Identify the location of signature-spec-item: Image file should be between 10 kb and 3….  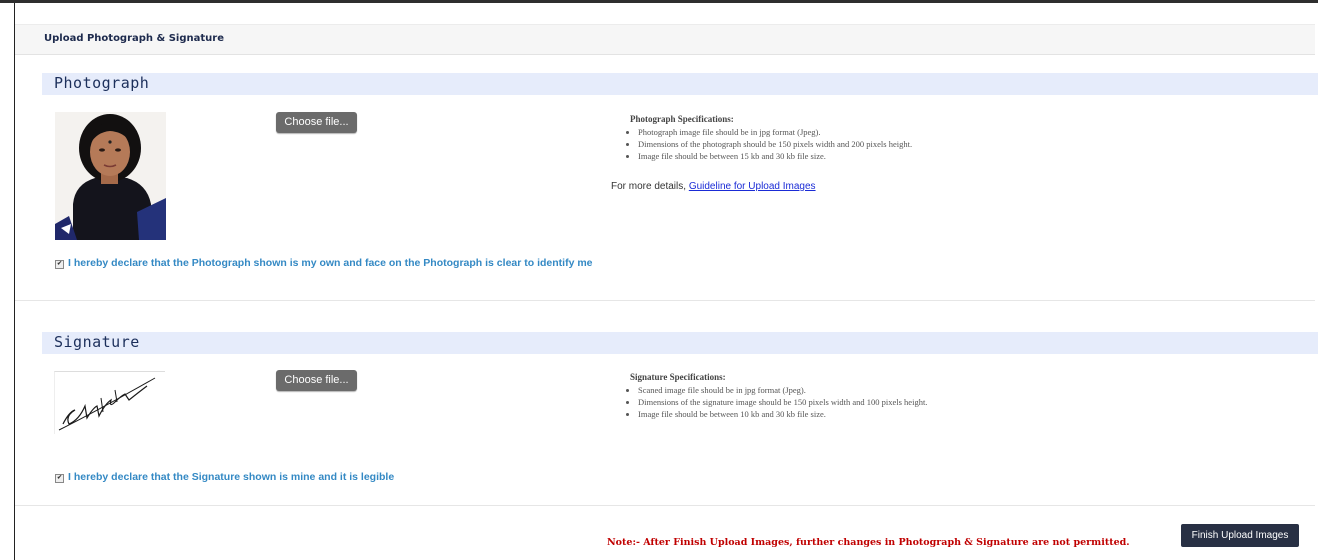
(782, 414).